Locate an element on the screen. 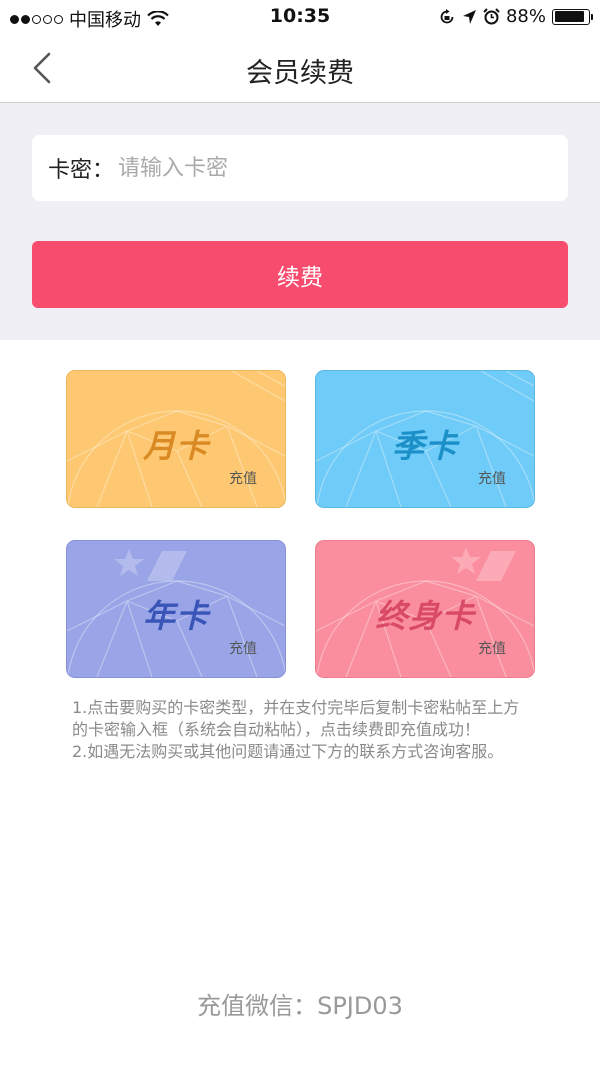 This screenshot has height=1067, width=600. card-monthly: 月卡 充值 is located at coordinates (176, 439).